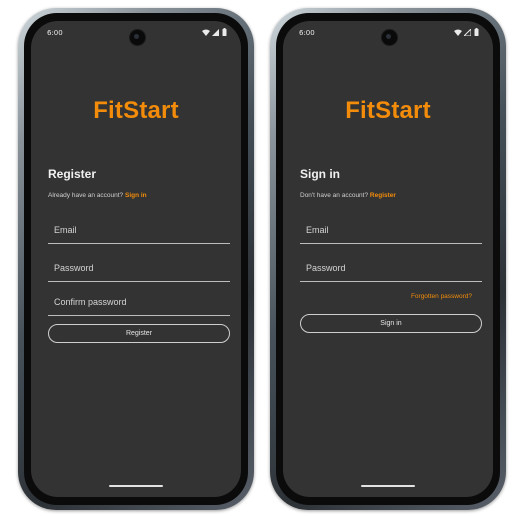  I want to click on register-button: Register, so click(139, 333).